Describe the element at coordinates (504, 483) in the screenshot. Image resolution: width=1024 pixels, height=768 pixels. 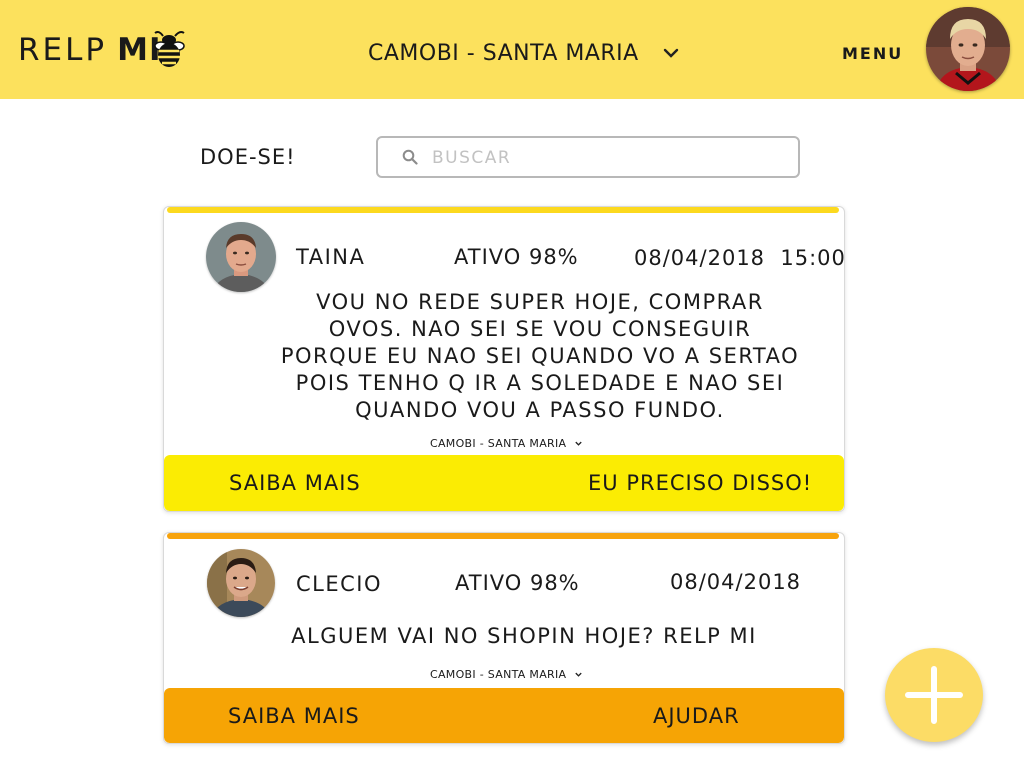
I see `post-action-bar: SAIBA MAIS EU PRECISO DISSO!` at that location.